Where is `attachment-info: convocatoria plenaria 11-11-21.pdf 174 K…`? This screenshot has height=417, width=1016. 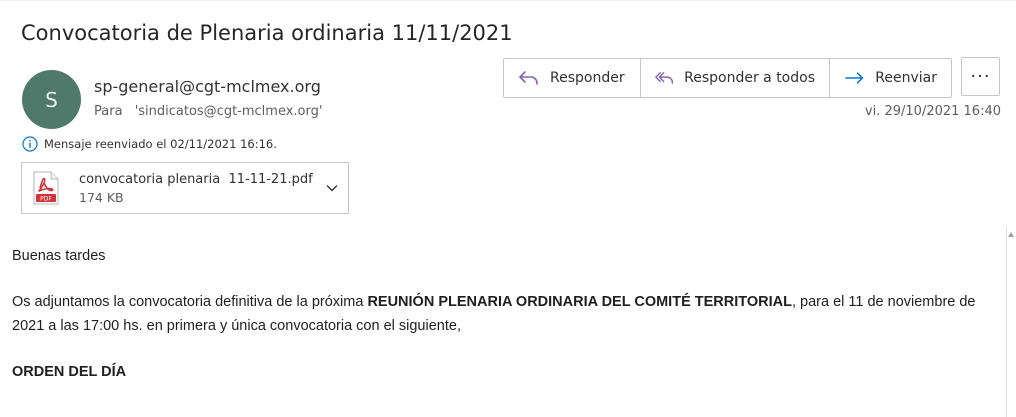 attachment-info: convocatoria plenaria 11-11-21.pdf 174 K… is located at coordinates (196, 188).